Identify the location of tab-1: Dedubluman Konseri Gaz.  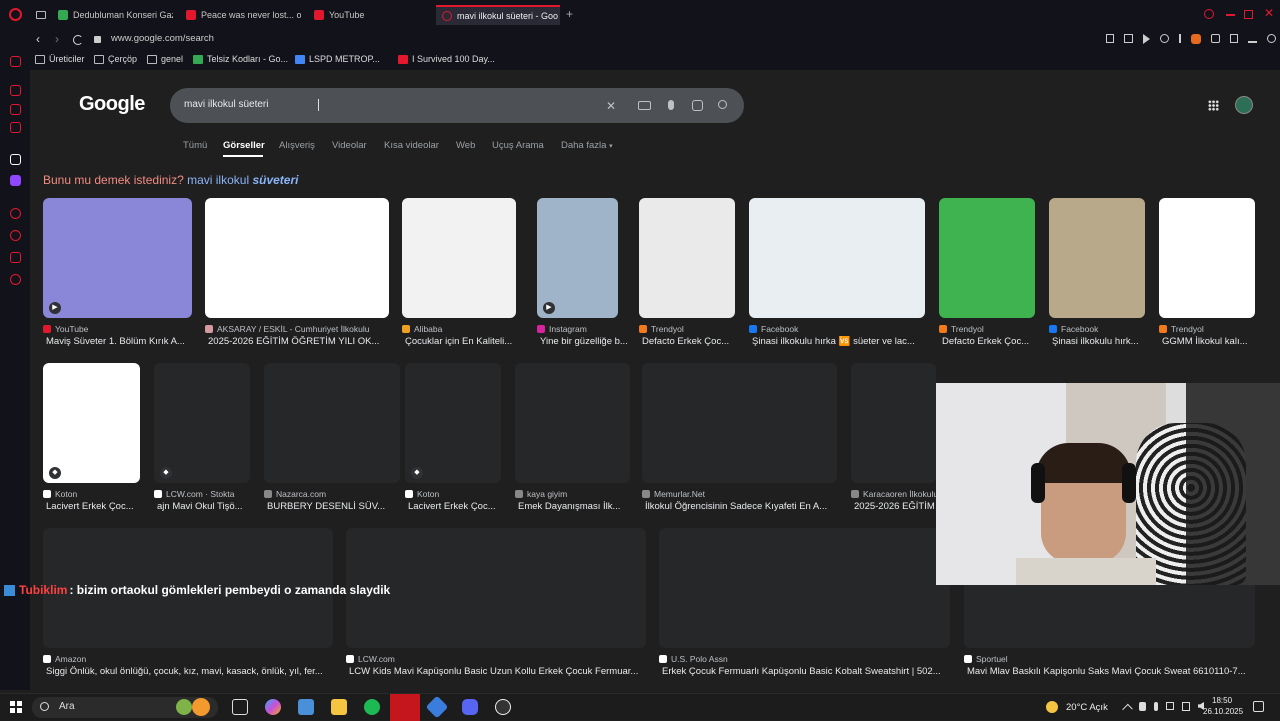
(115, 15).